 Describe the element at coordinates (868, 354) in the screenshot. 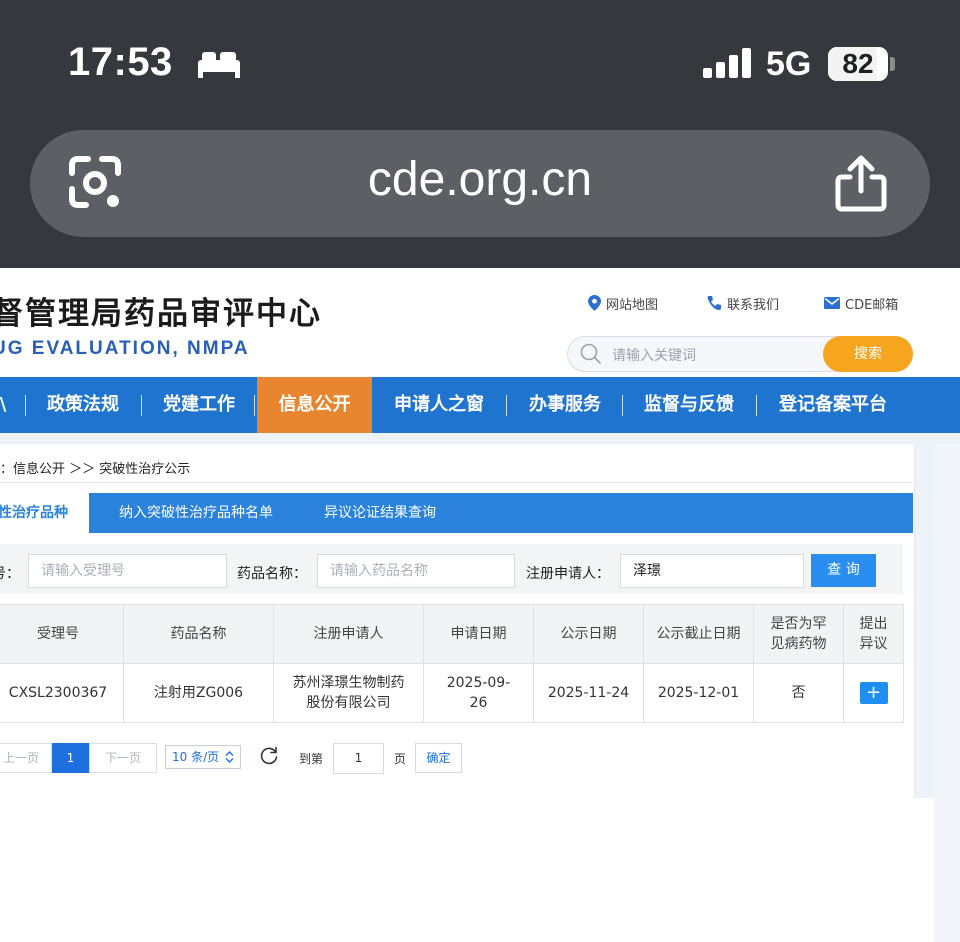

I see `search-button: 搜索` at that location.